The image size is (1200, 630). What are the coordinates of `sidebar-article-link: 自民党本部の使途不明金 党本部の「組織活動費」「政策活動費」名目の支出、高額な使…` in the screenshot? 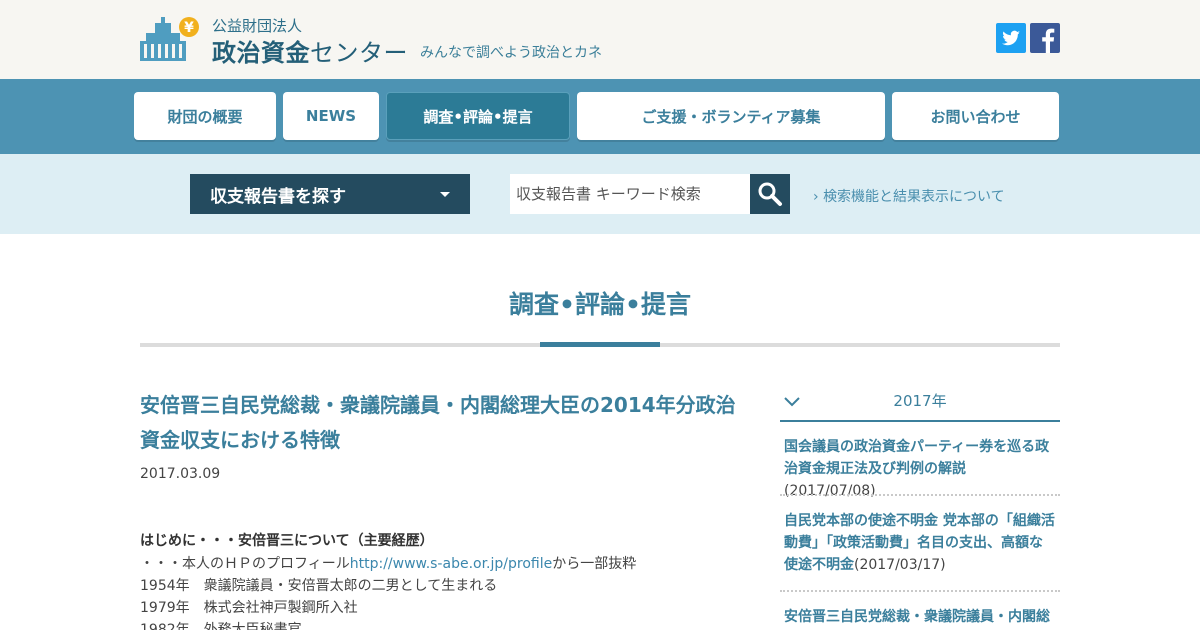 It's located at (920, 543).